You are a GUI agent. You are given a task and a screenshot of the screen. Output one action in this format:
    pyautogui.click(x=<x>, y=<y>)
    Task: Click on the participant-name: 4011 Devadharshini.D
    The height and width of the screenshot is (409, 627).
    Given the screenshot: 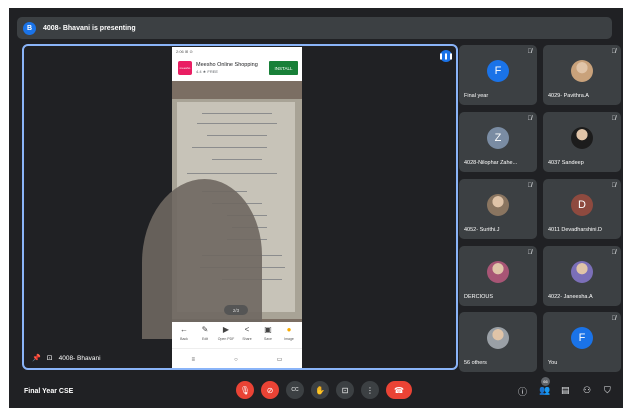 What is the action you would take?
    pyautogui.click(x=575, y=230)
    